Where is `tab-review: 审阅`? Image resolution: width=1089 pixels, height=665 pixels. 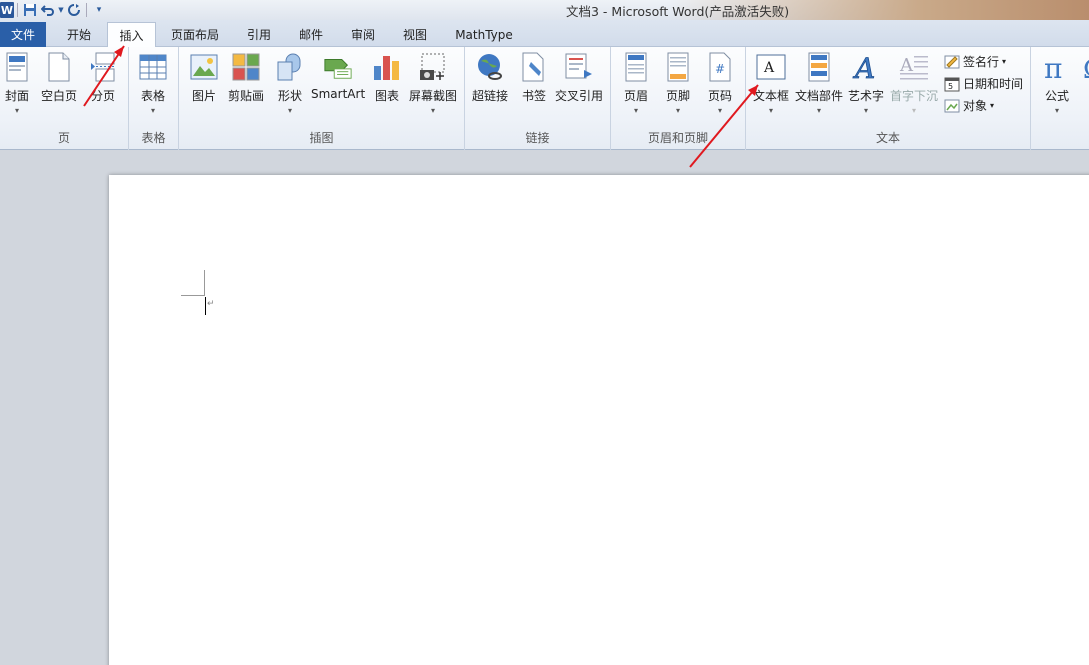 tab-review: 审阅 is located at coordinates (363, 34).